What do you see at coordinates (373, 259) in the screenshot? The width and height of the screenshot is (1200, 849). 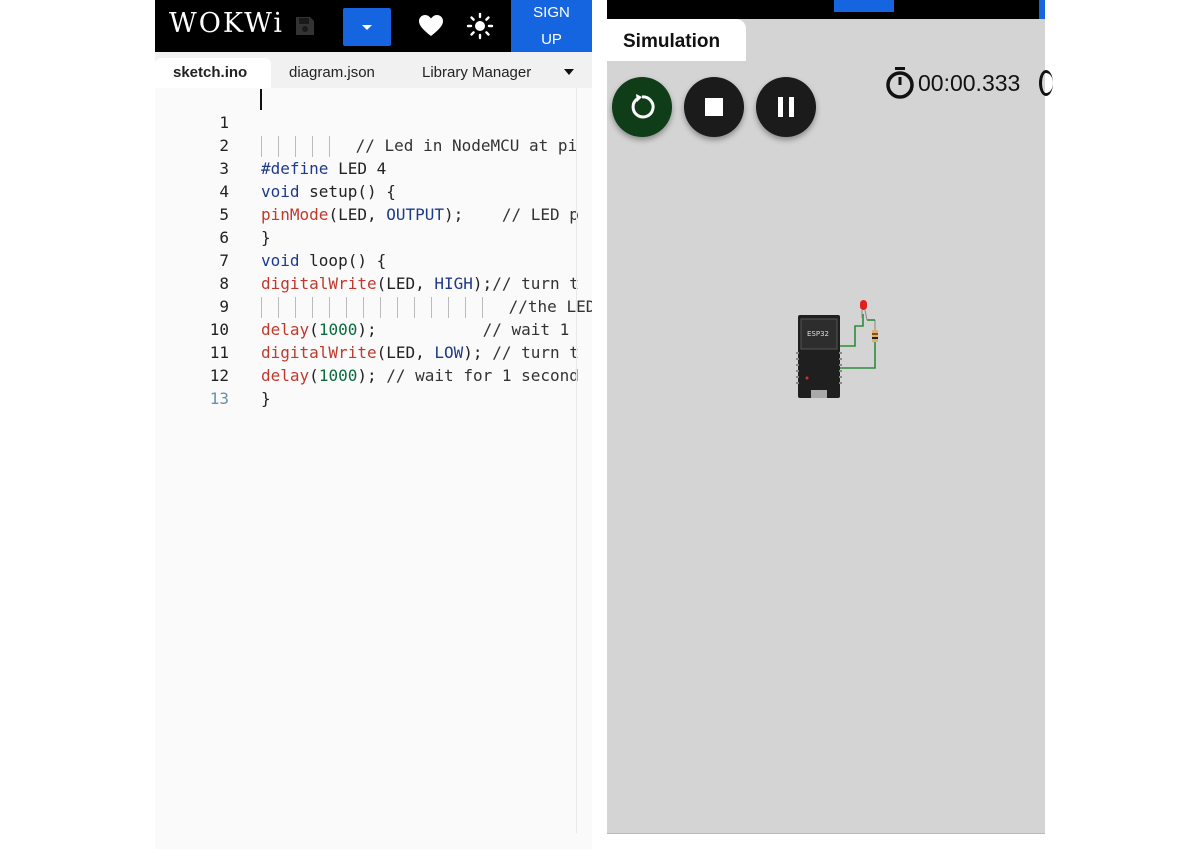 I see `code-line: 7 digitalWrite(LED, HIGH);// turn t` at bounding box center [373, 259].